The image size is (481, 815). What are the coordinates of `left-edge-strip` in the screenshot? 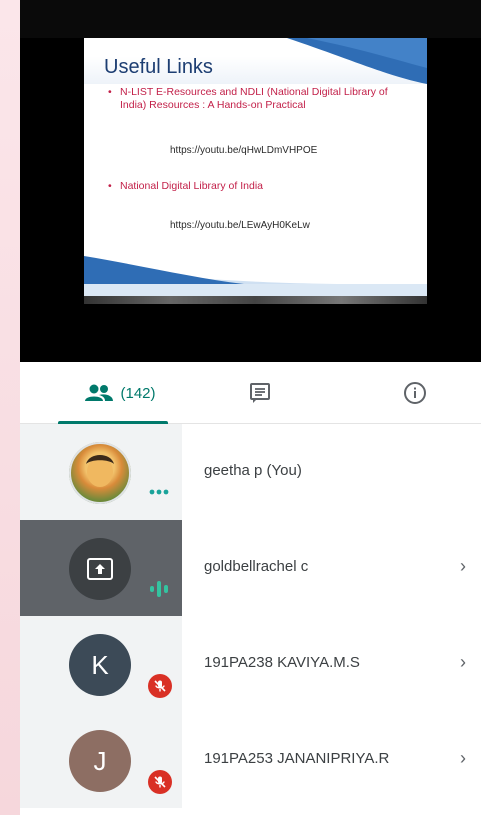 It's located at (10, 407).